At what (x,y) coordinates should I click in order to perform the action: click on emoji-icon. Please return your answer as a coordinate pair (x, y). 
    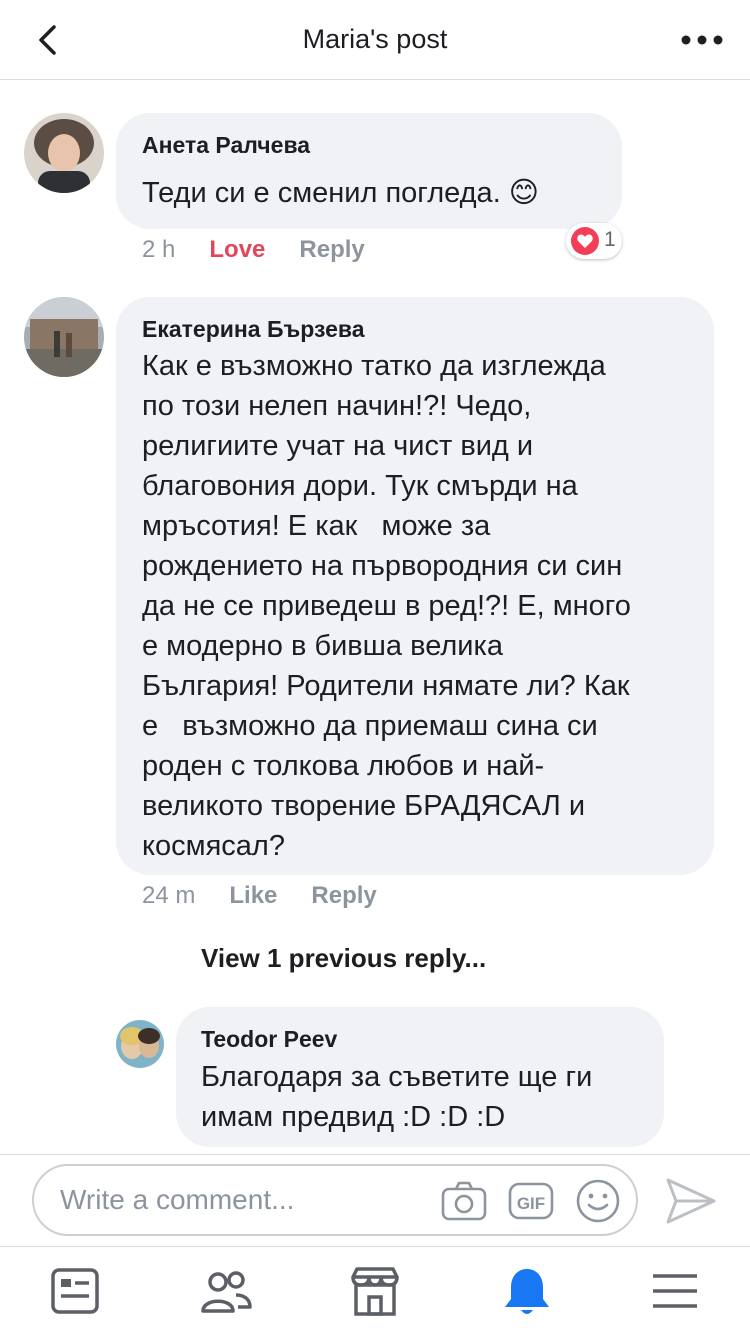
    Looking at the image, I should click on (598, 1201).